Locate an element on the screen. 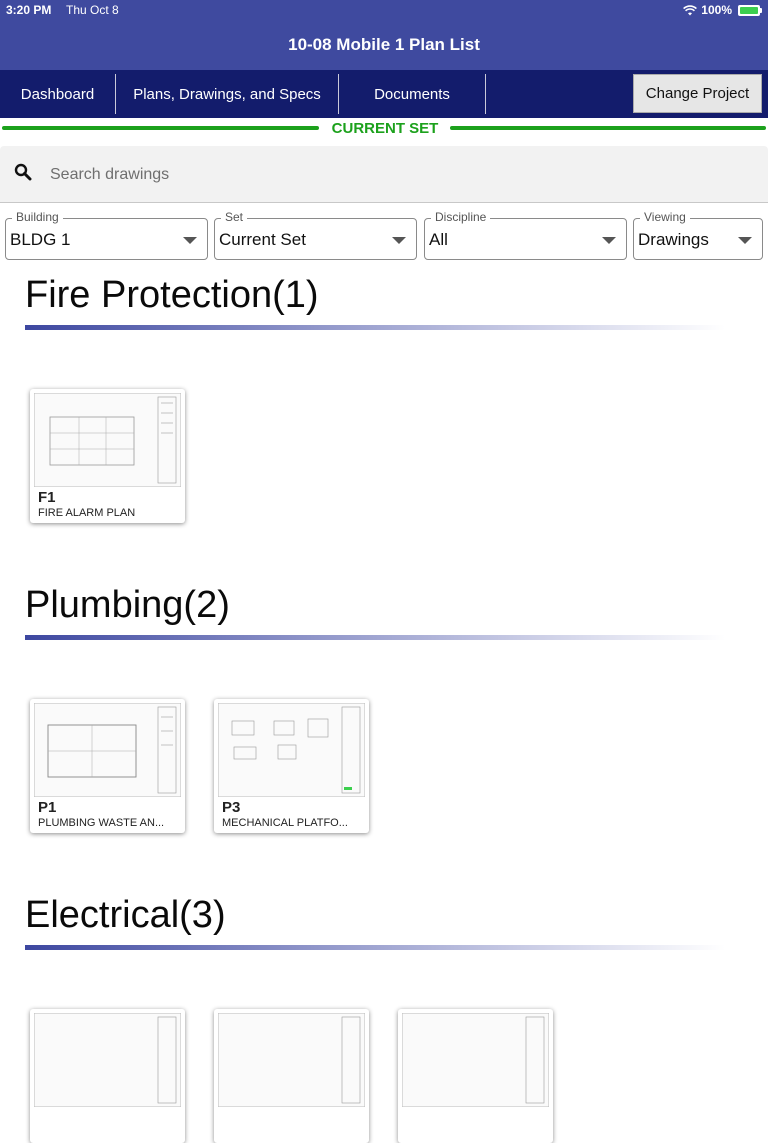 The image size is (768, 1143). discipline-filter: Discipline All is located at coordinates (525, 235).